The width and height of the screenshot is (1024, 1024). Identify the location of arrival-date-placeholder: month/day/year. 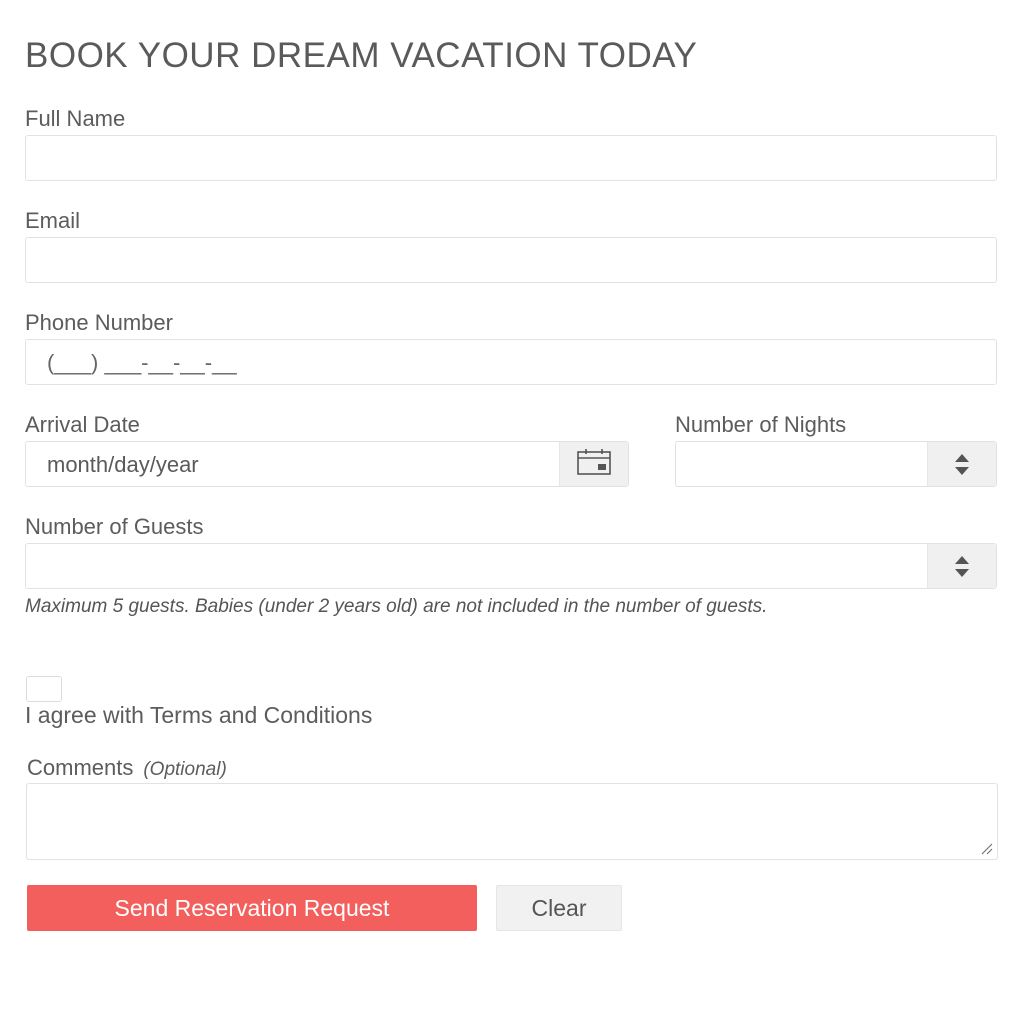
(123, 464).